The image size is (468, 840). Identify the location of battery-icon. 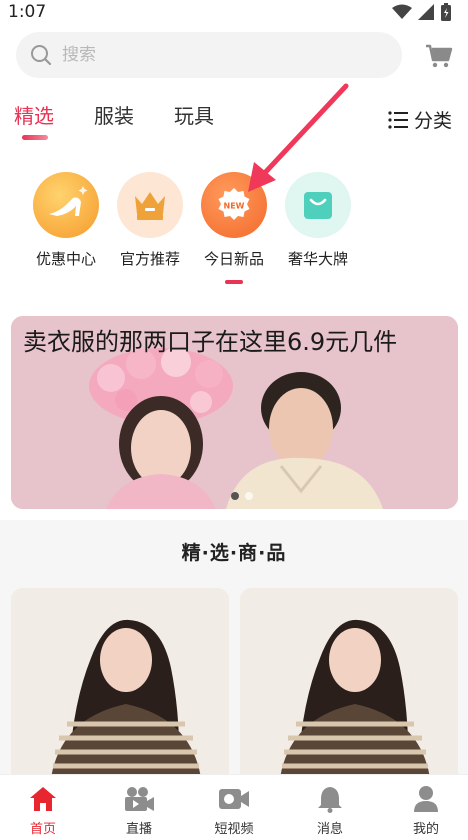
(446, 12).